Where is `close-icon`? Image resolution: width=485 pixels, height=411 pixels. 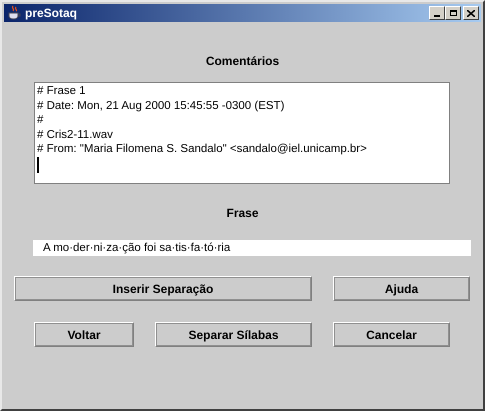 close-icon is located at coordinates (471, 13).